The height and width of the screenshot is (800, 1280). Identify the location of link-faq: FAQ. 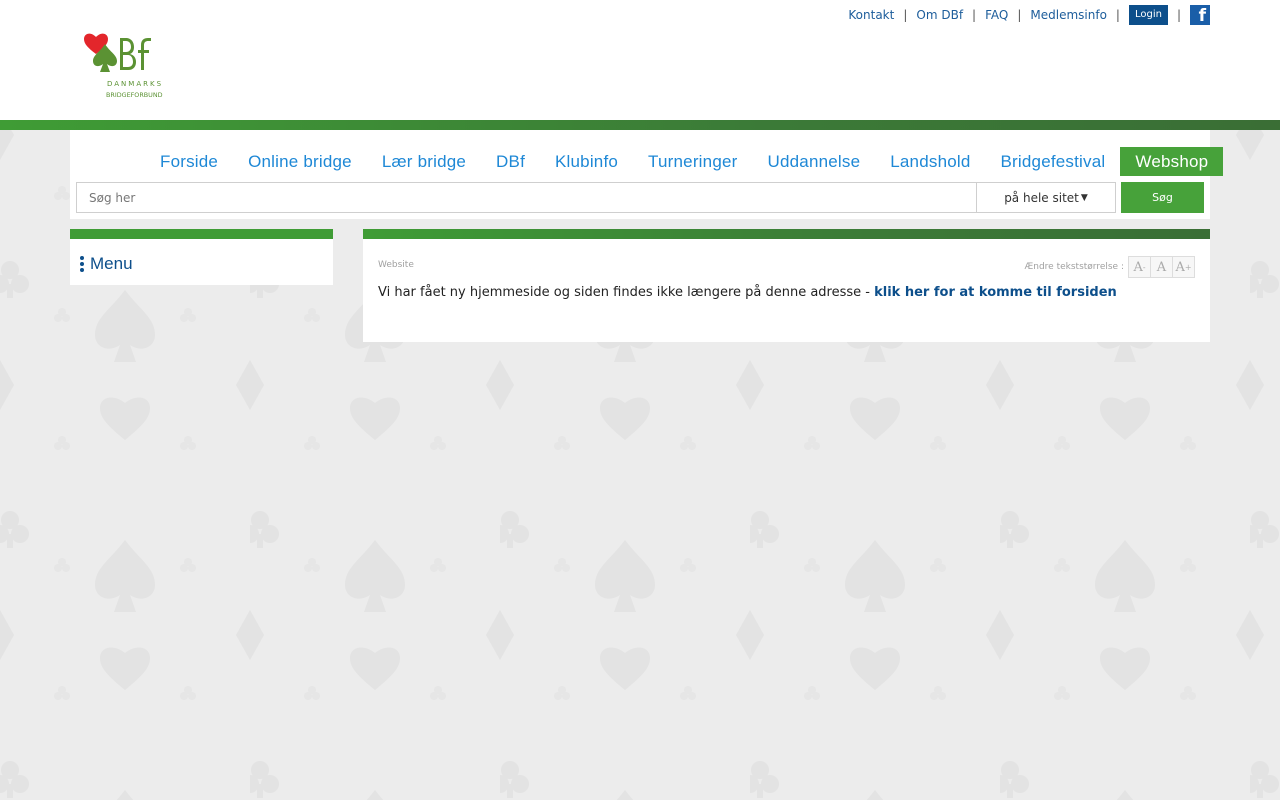
(996, 15).